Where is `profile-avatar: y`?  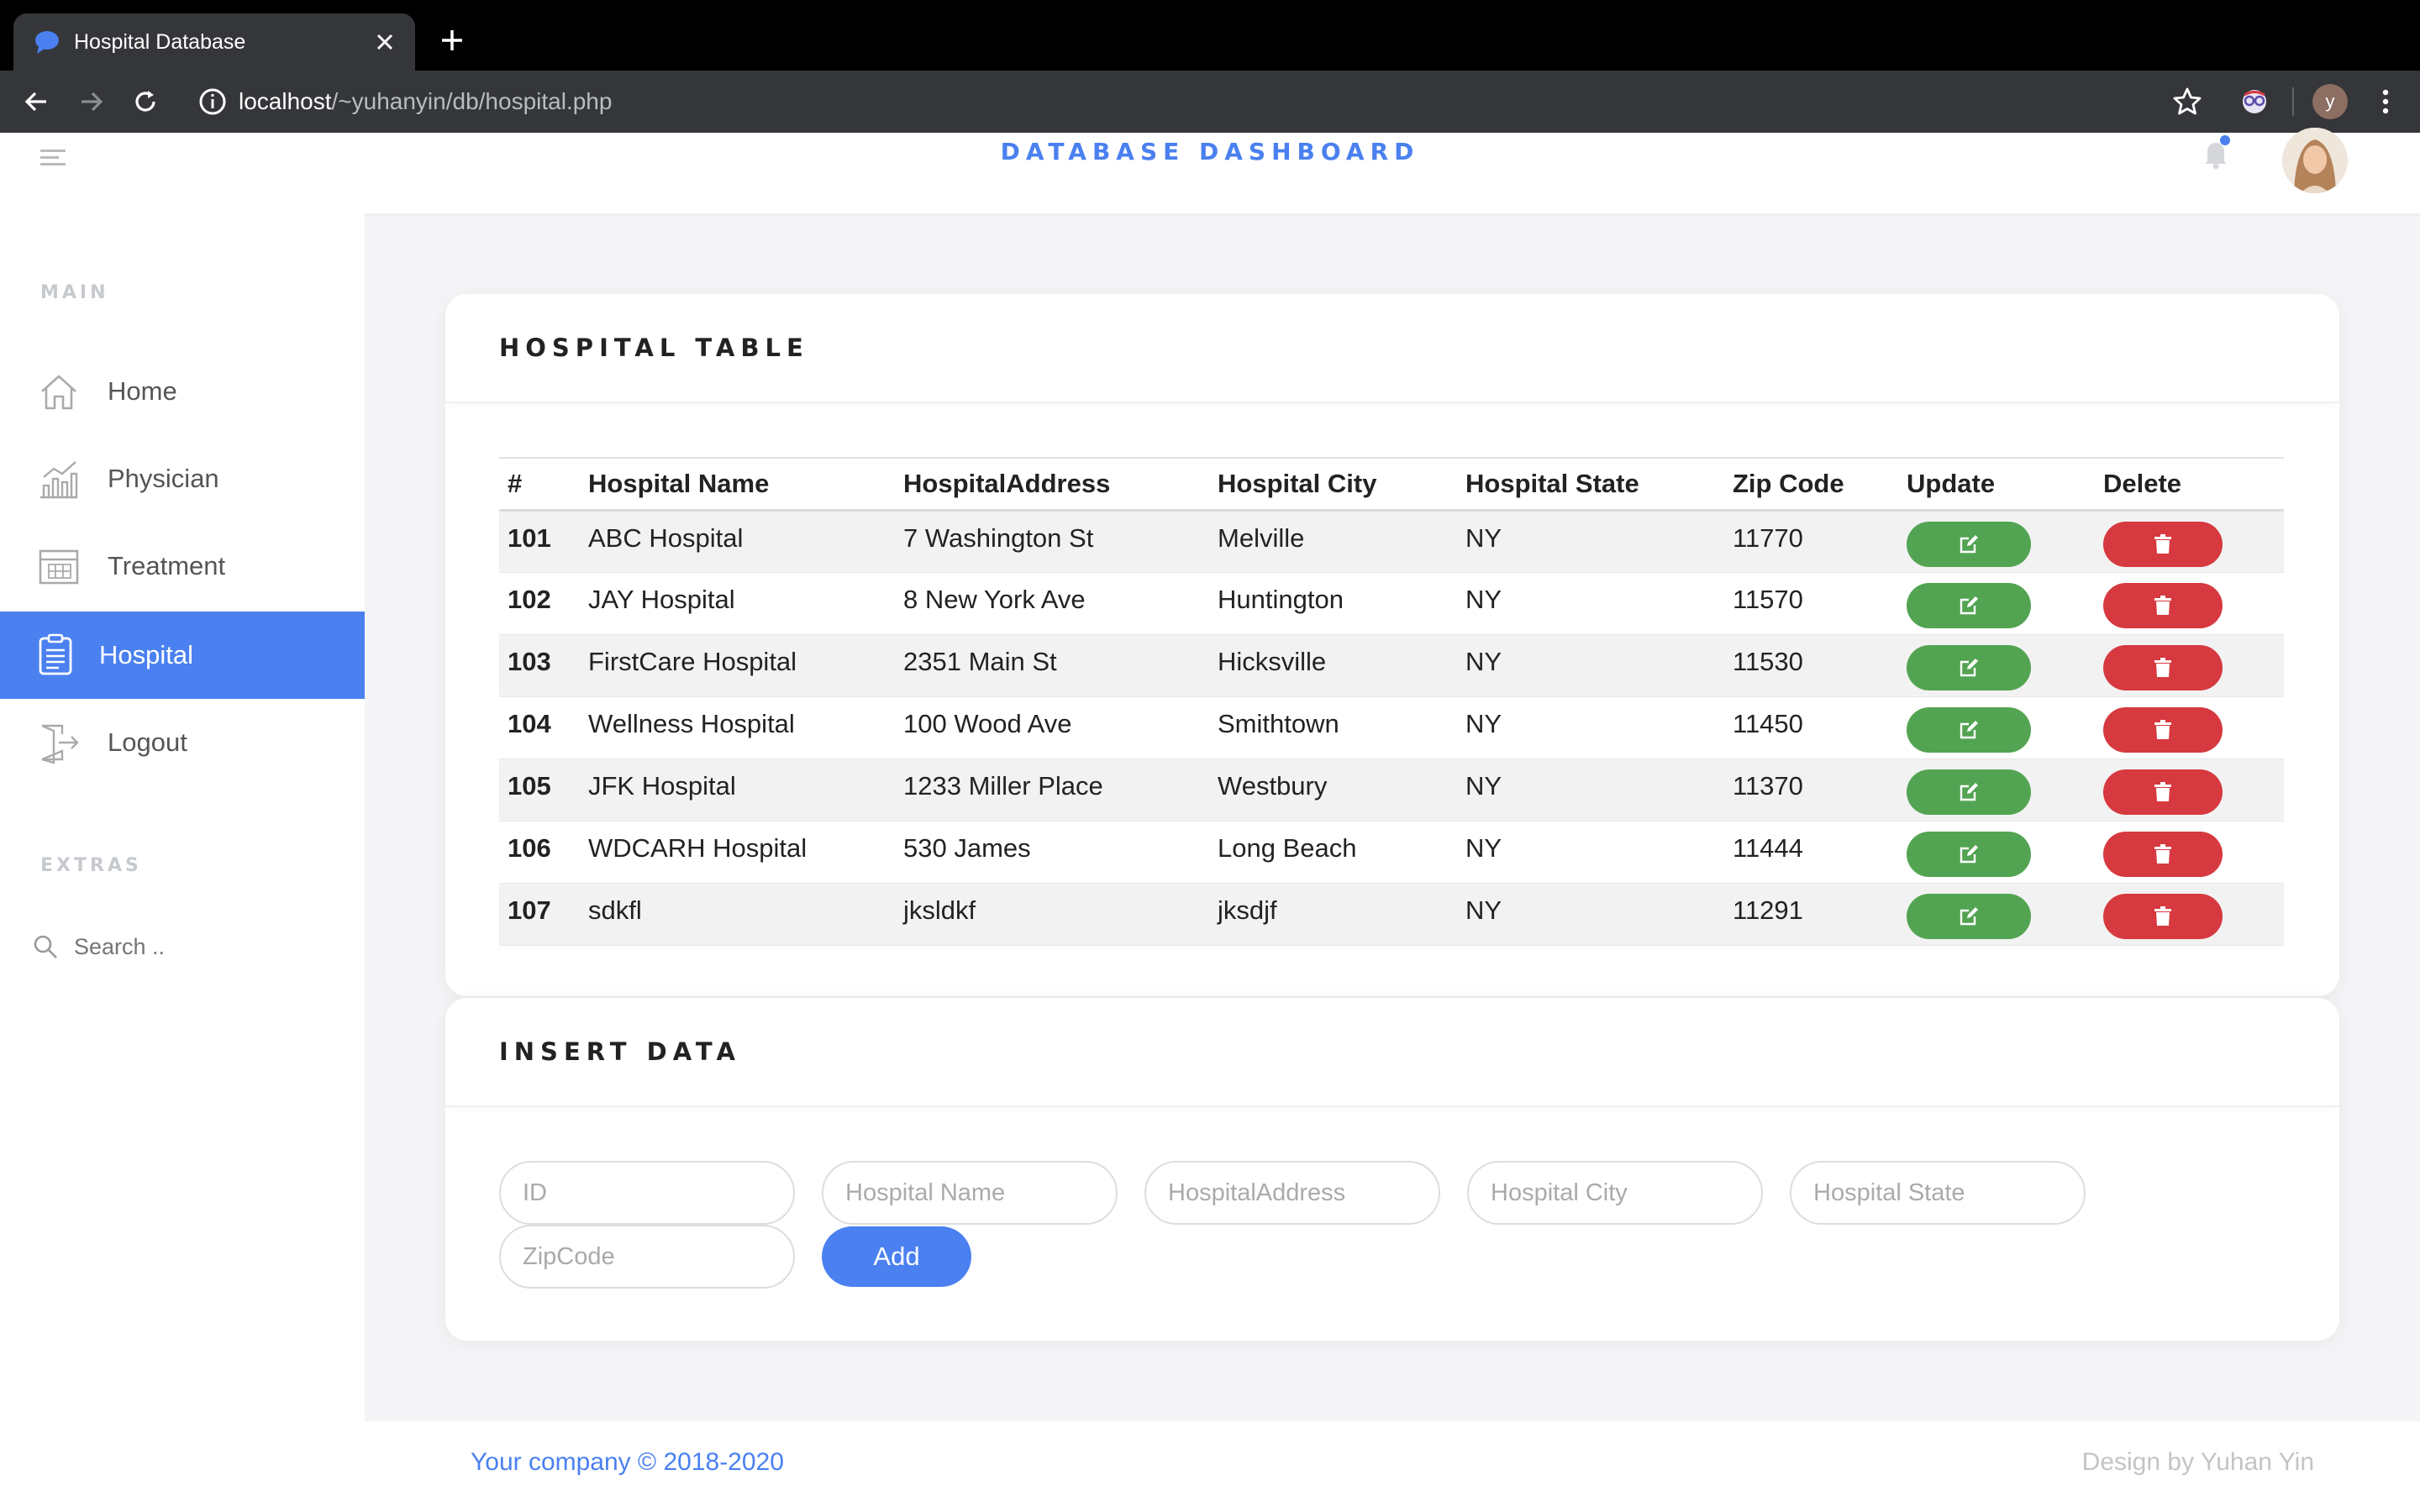 profile-avatar: y is located at coordinates (2330, 101).